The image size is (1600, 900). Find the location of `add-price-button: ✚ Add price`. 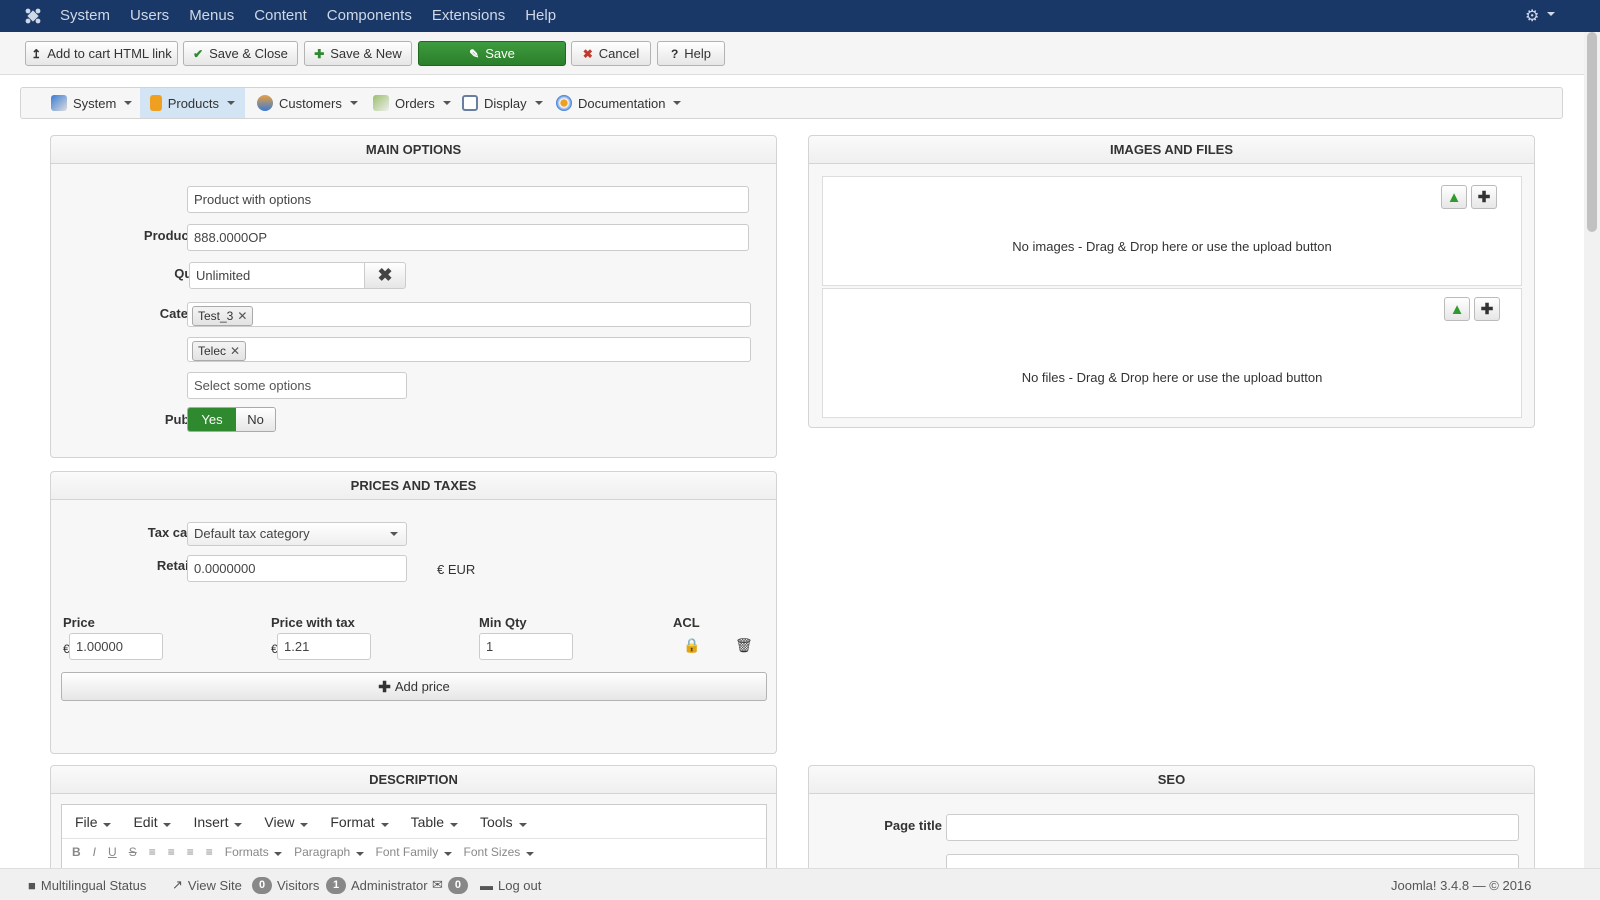

add-price-button: ✚ Add price is located at coordinates (414, 686).